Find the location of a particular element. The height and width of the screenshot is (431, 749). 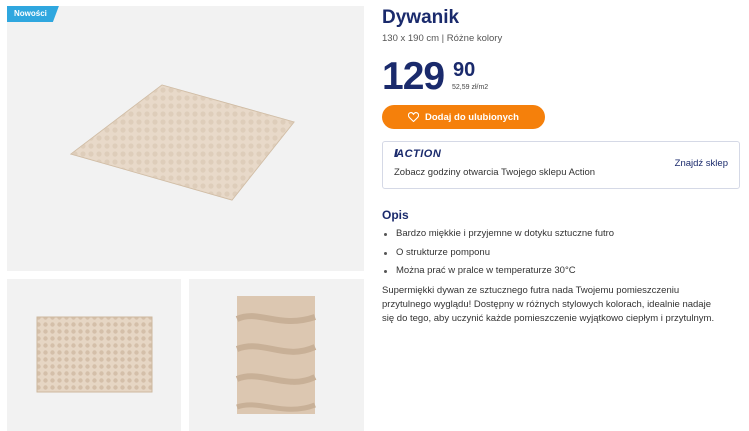

feature-item: Można prać w pralce w temperaturze 30°C is located at coordinates (498, 271).